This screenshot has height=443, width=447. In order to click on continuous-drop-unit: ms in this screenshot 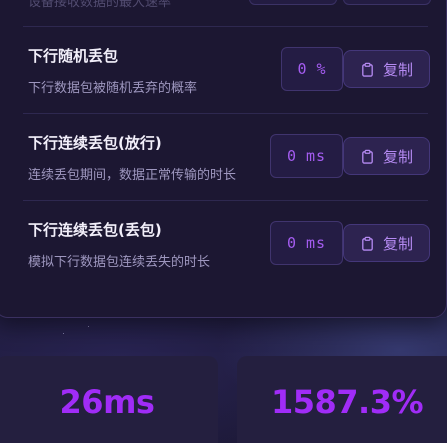, I will do `click(316, 243)`.